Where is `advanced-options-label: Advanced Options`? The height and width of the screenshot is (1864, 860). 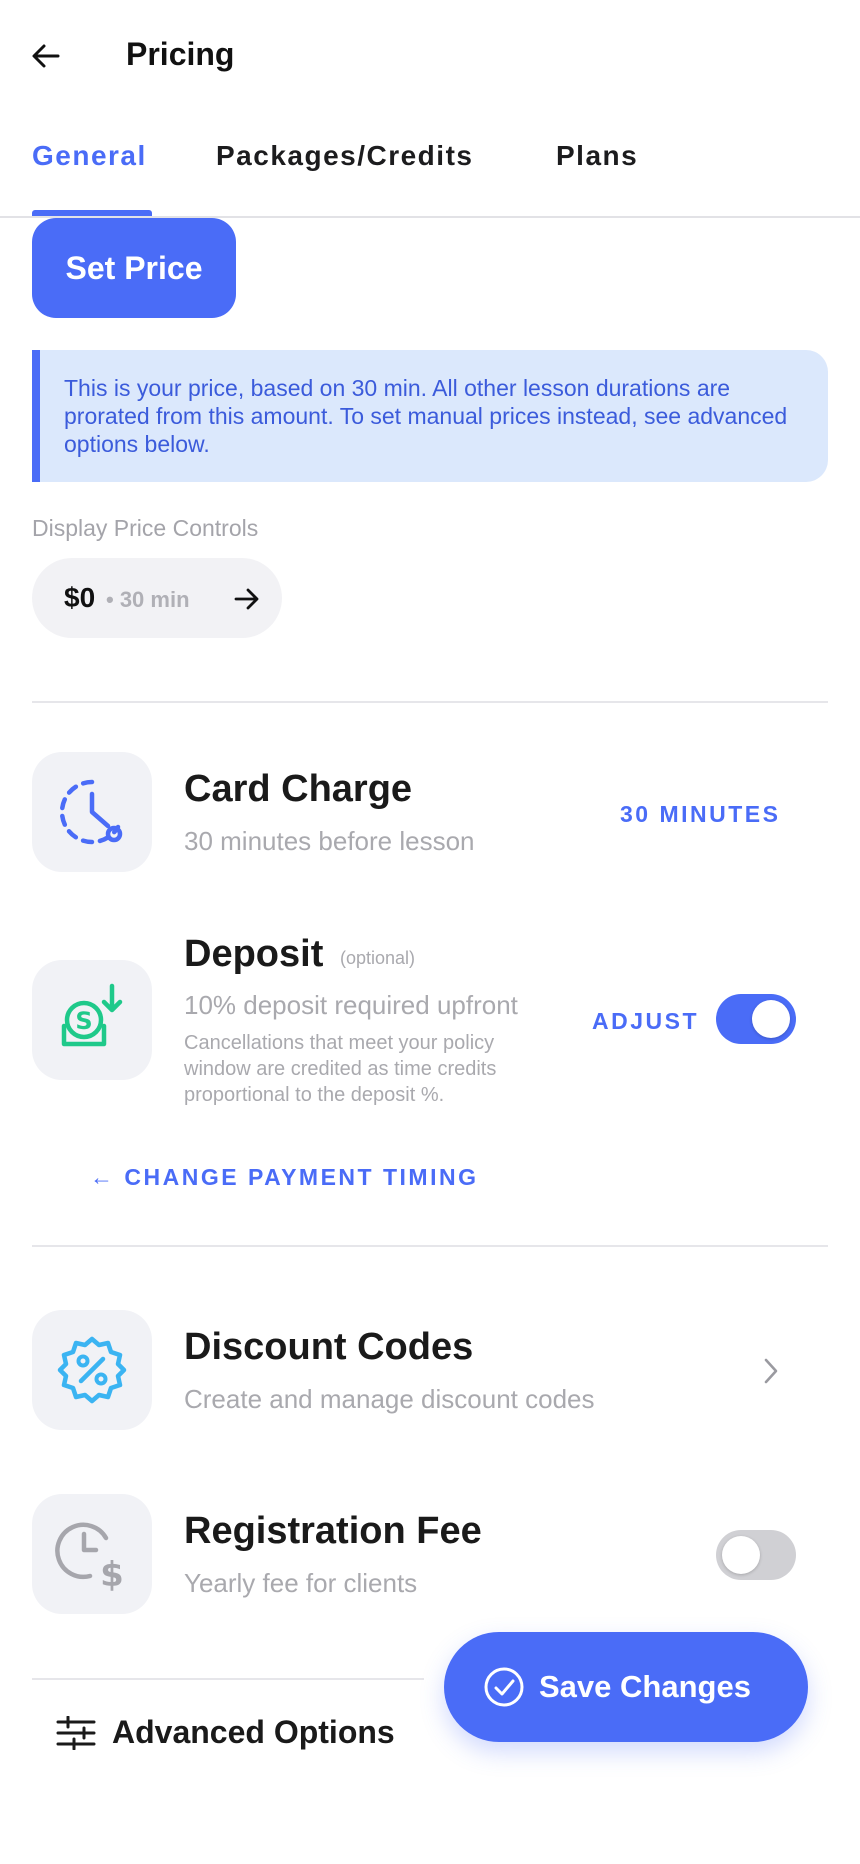 advanced-options-label: Advanced Options is located at coordinates (253, 1732).